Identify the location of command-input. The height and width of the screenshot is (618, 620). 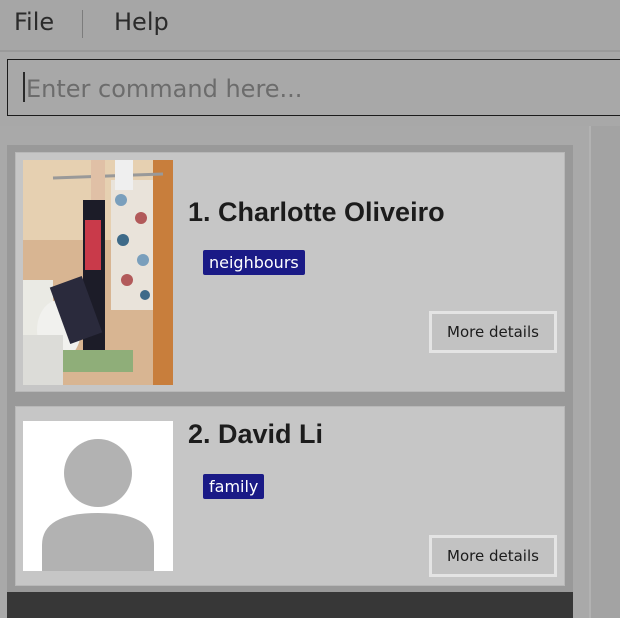
(316, 89).